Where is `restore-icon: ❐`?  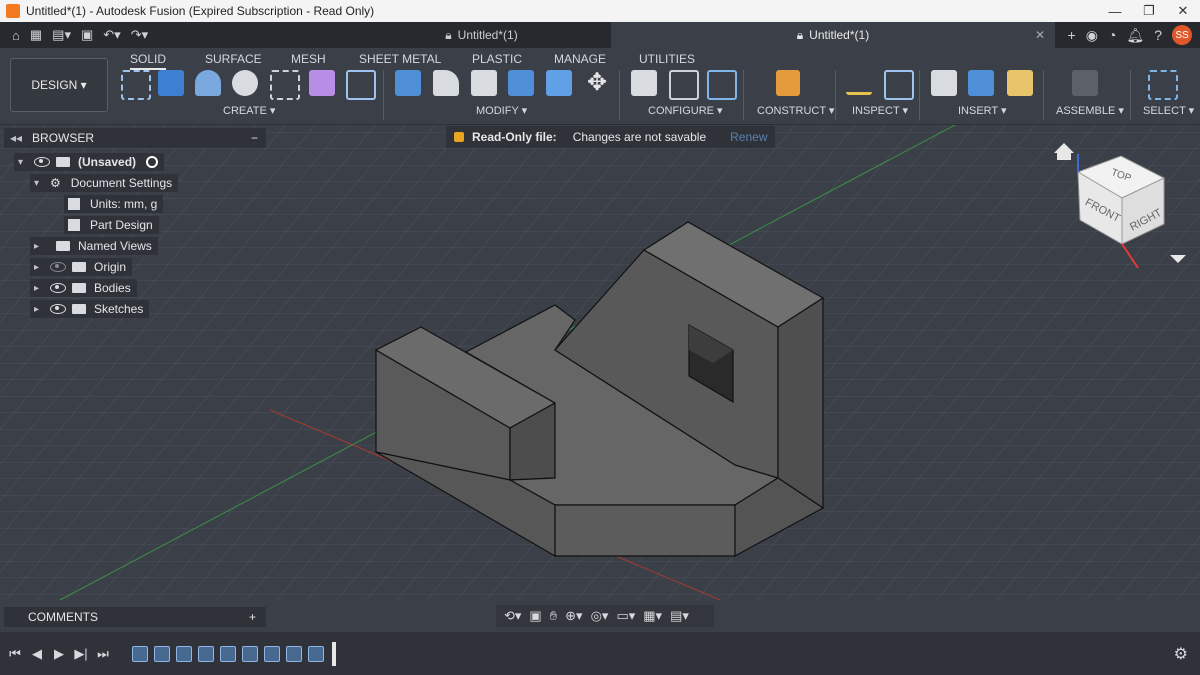
restore-icon: ❐ is located at coordinates (1149, 11).